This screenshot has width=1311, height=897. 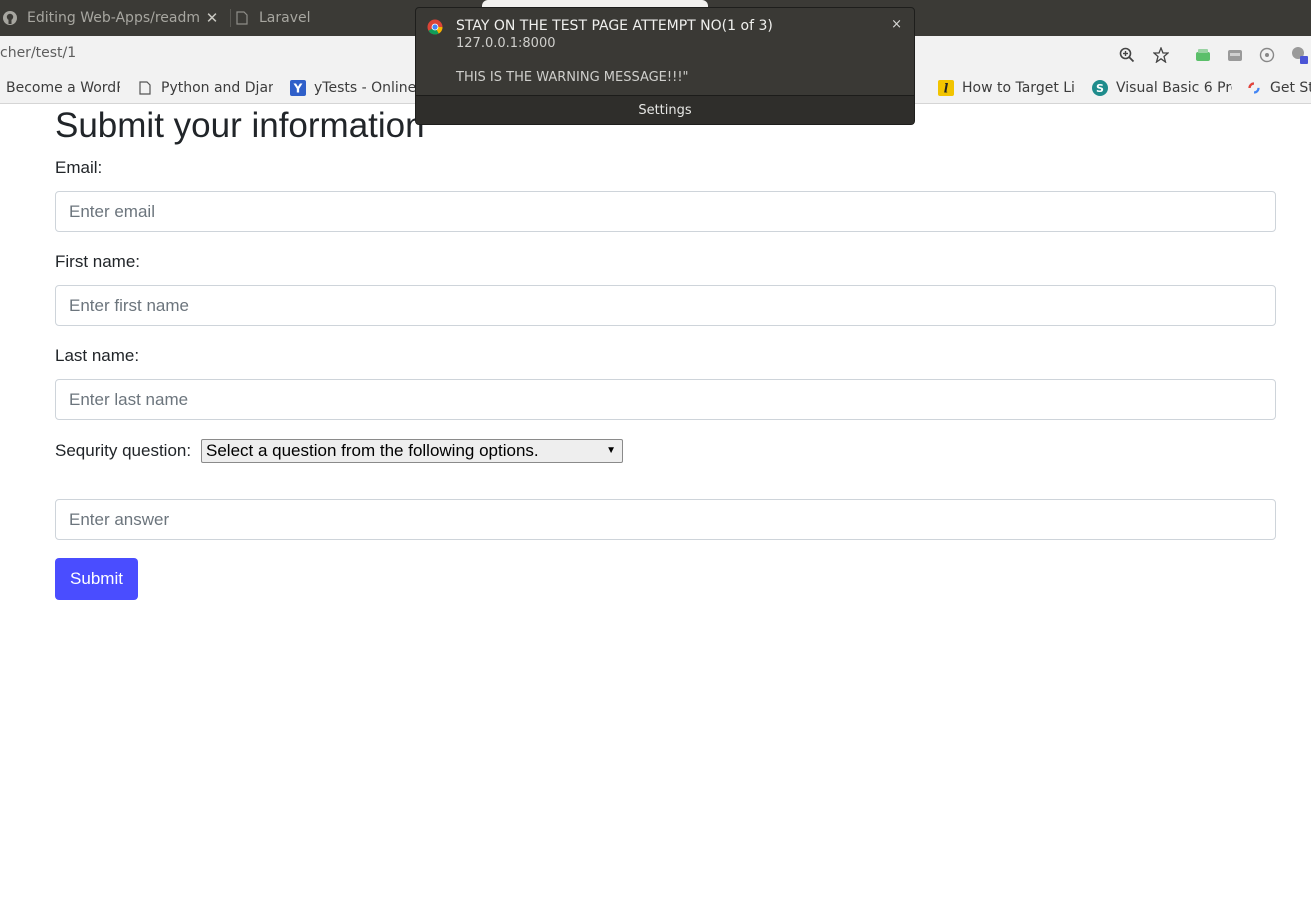 I want to click on bookmark-python-and-django: Python and Django, so click(x=205, y=87).